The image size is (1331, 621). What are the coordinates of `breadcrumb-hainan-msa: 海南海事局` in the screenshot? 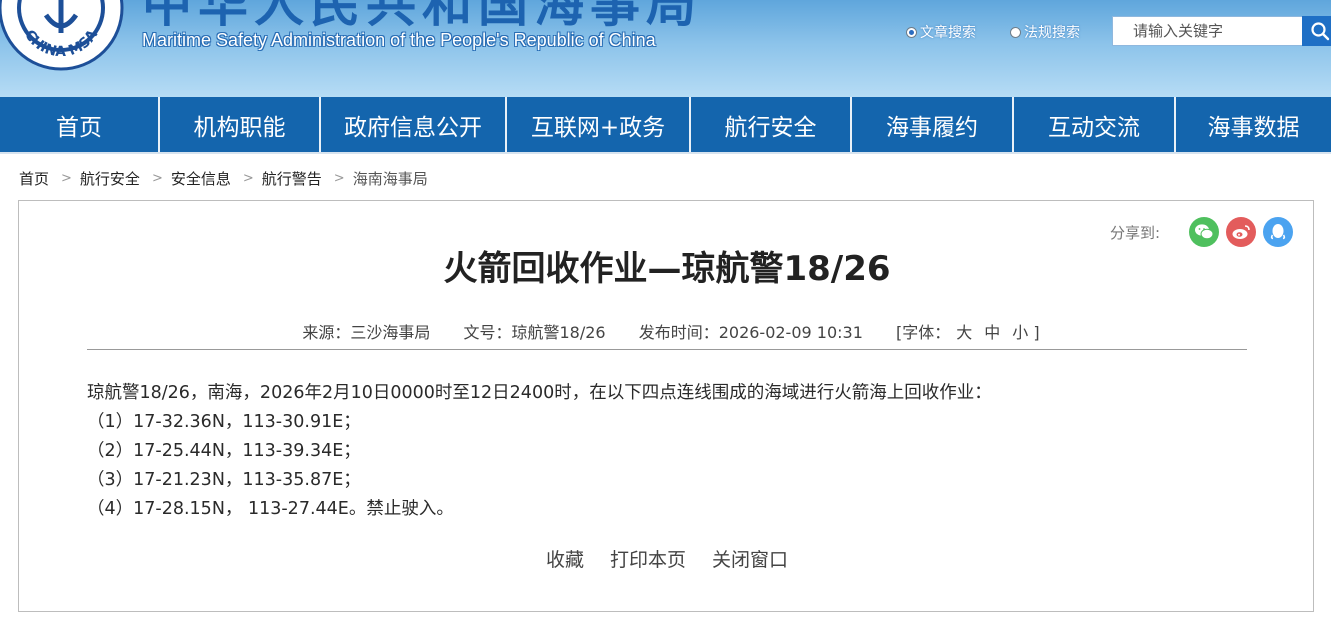 It's located at (390, 178).